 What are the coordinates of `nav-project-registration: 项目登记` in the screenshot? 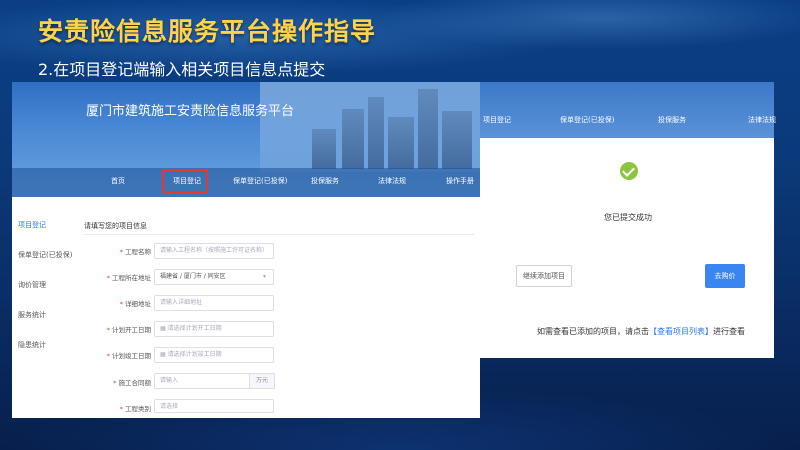 It's located at (497, 120).